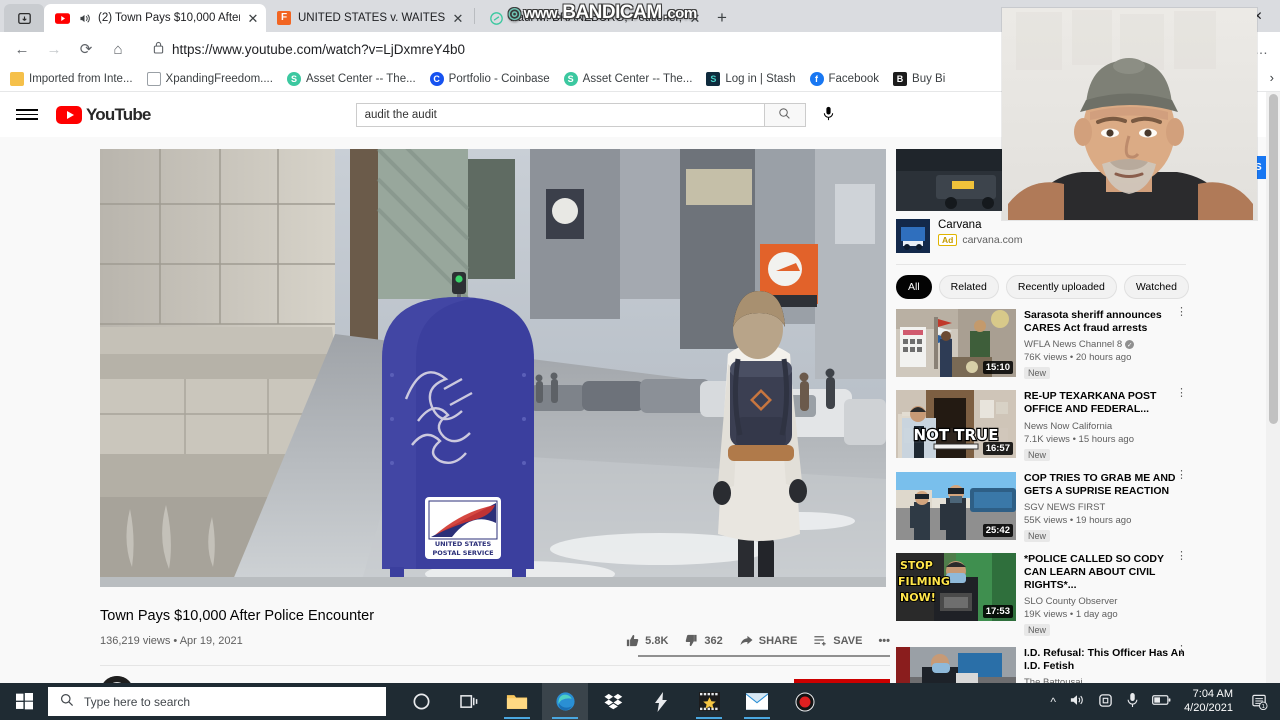 The width and height of the screenshot is (1280, 720). Describe the element at coordinates (499, 78) in the screenshot. I see `bookmark-label: Portfolio - Coinbase` at that location.